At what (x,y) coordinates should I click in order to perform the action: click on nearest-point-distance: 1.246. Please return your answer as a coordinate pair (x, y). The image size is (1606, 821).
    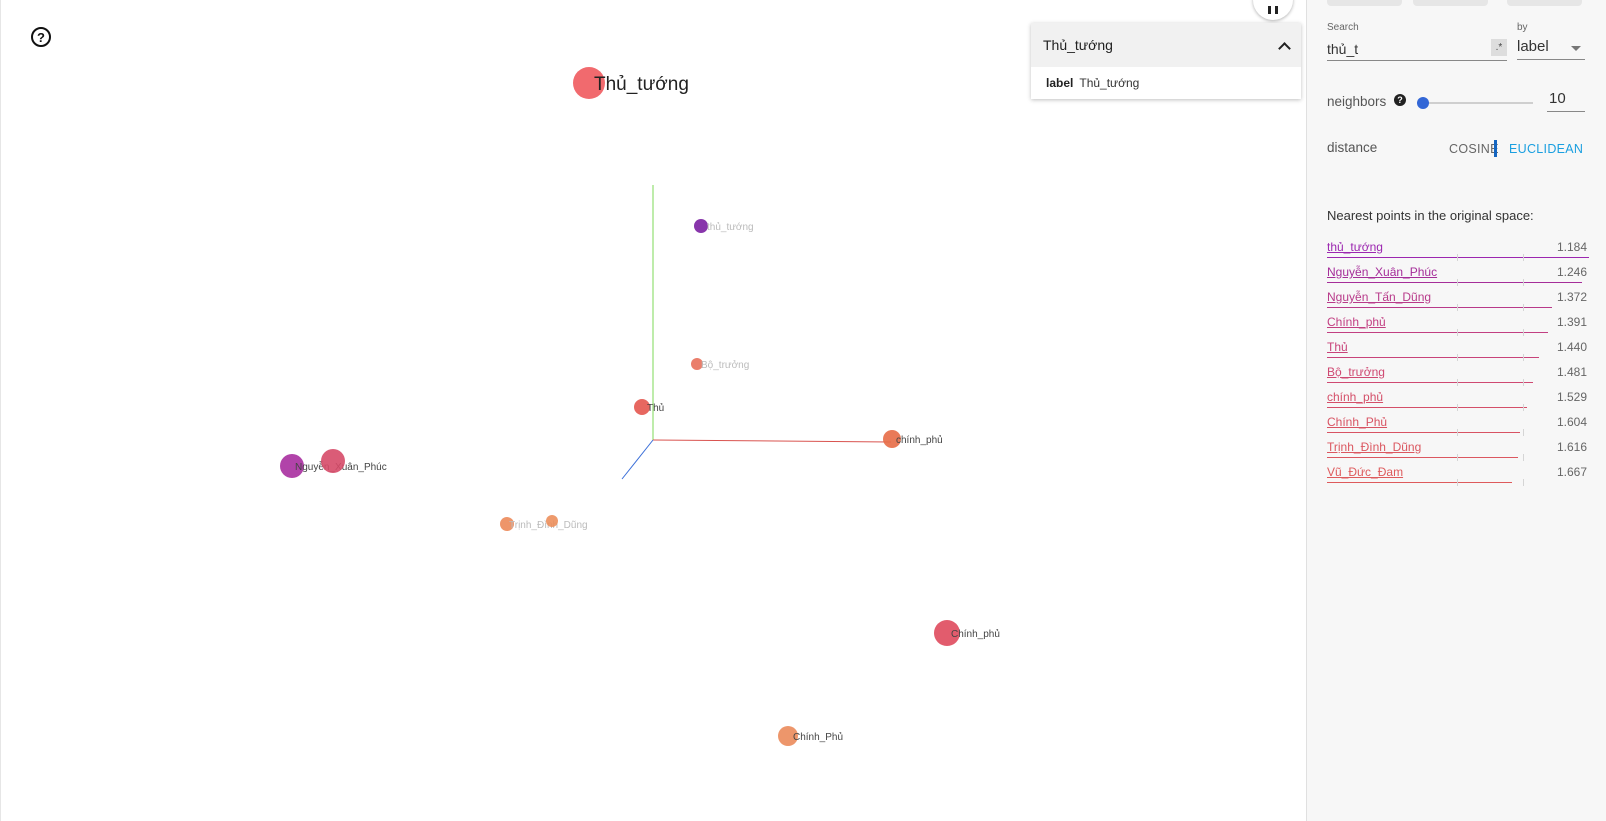
    Looking at the image, I should click on (1571, 272).